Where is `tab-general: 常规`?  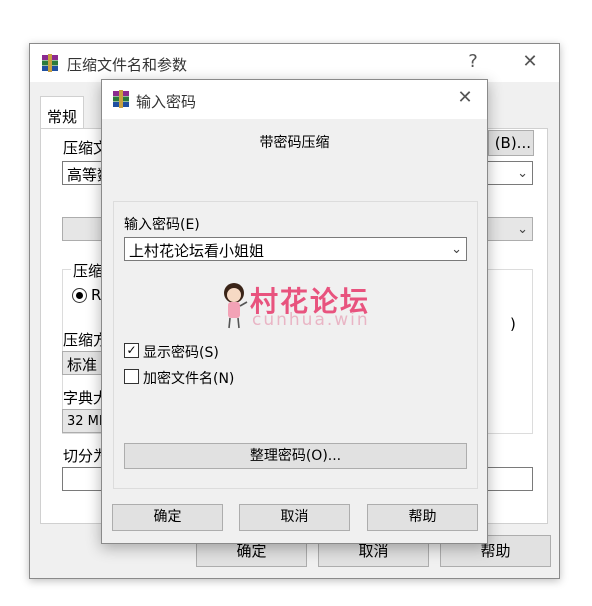 tab-general: 常规 is located at coordinates (62, 112).